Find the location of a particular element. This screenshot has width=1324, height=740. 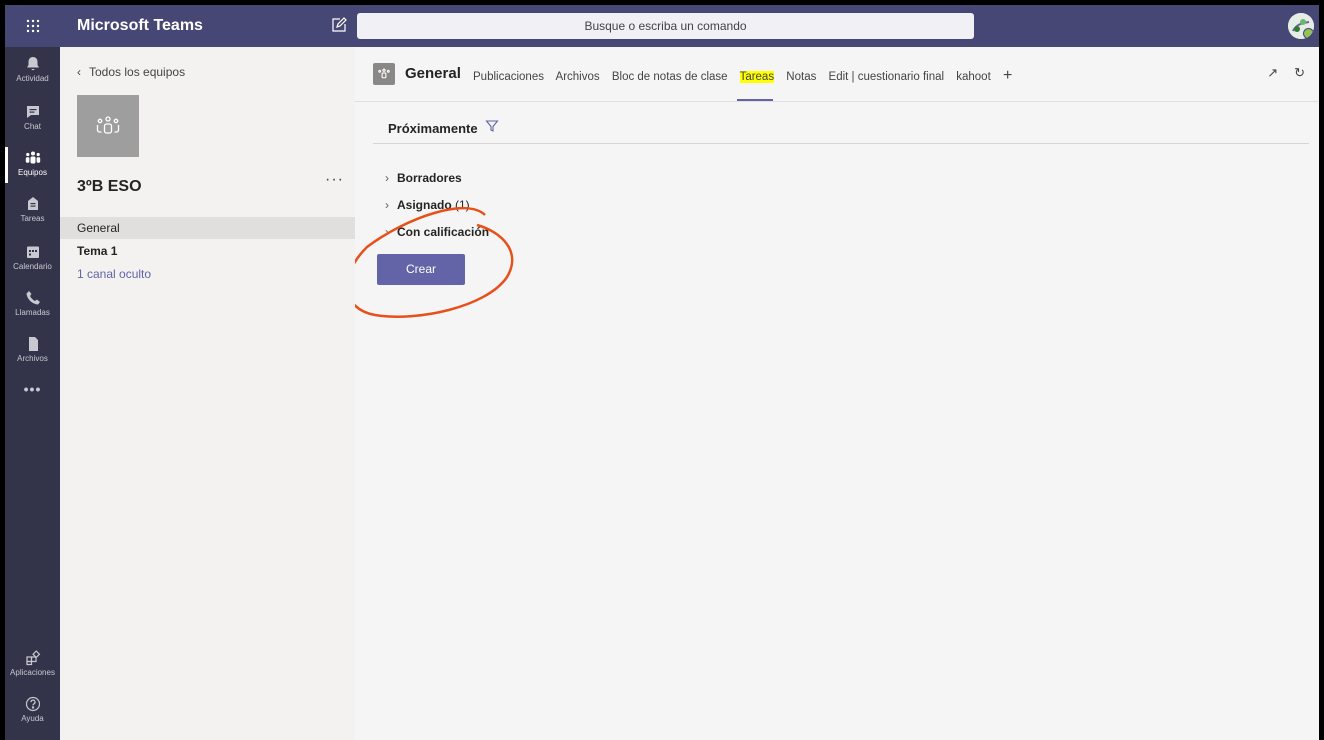

tab-bloc-de-notas: Bloc de notas de clase is located at coordinates (670, 77).